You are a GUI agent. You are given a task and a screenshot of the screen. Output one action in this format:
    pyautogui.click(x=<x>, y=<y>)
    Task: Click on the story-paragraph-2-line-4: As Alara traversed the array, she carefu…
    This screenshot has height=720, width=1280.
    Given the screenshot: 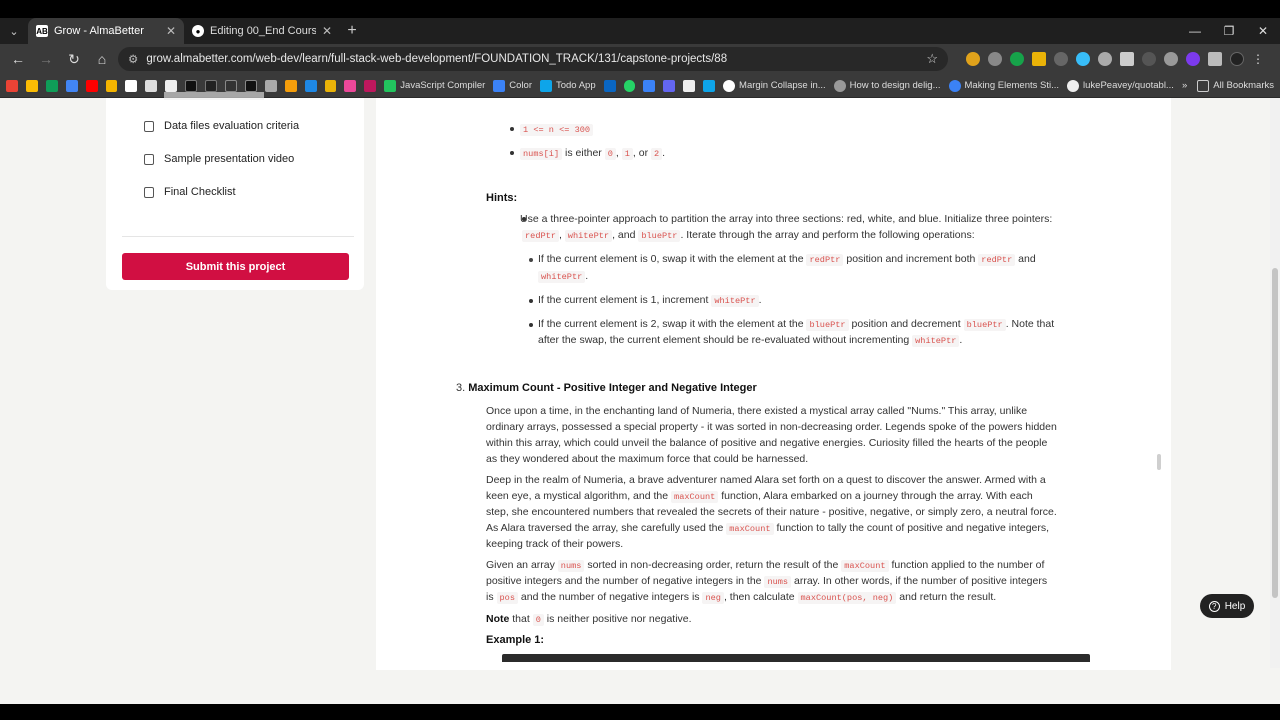 What is the action you would take?
    pyautogui.click(x=768, y=528)
    